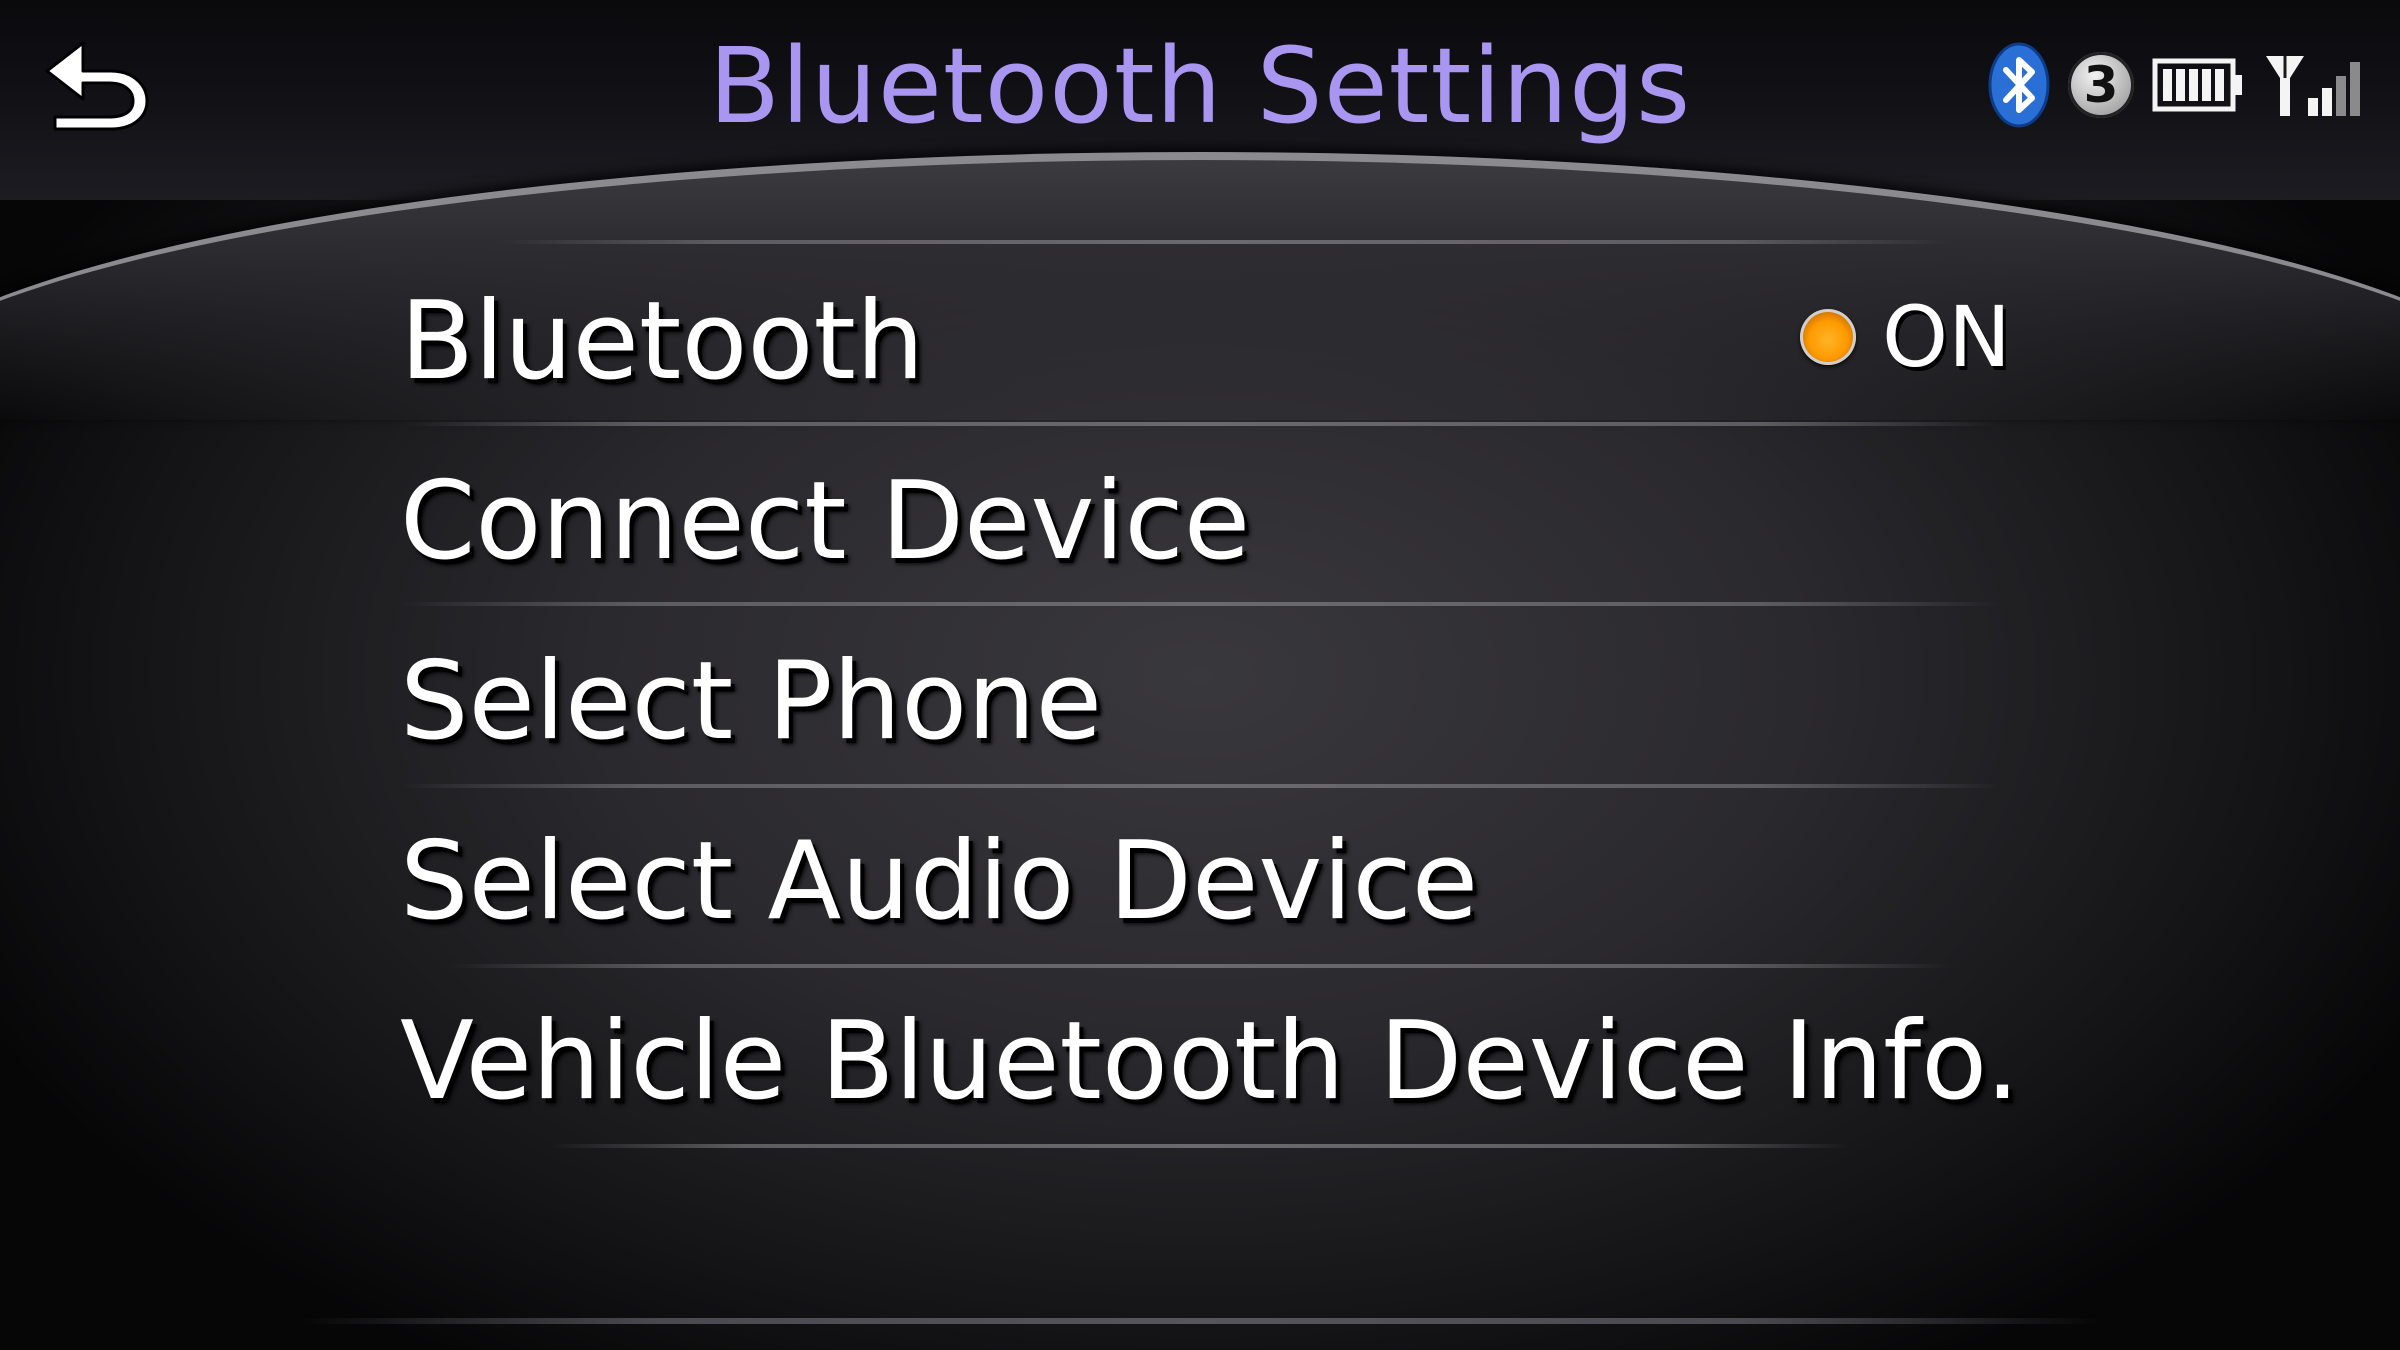 The image size is (2400, 1350). I want to click on menu-item-label: Select Phone, so click(751, 701).